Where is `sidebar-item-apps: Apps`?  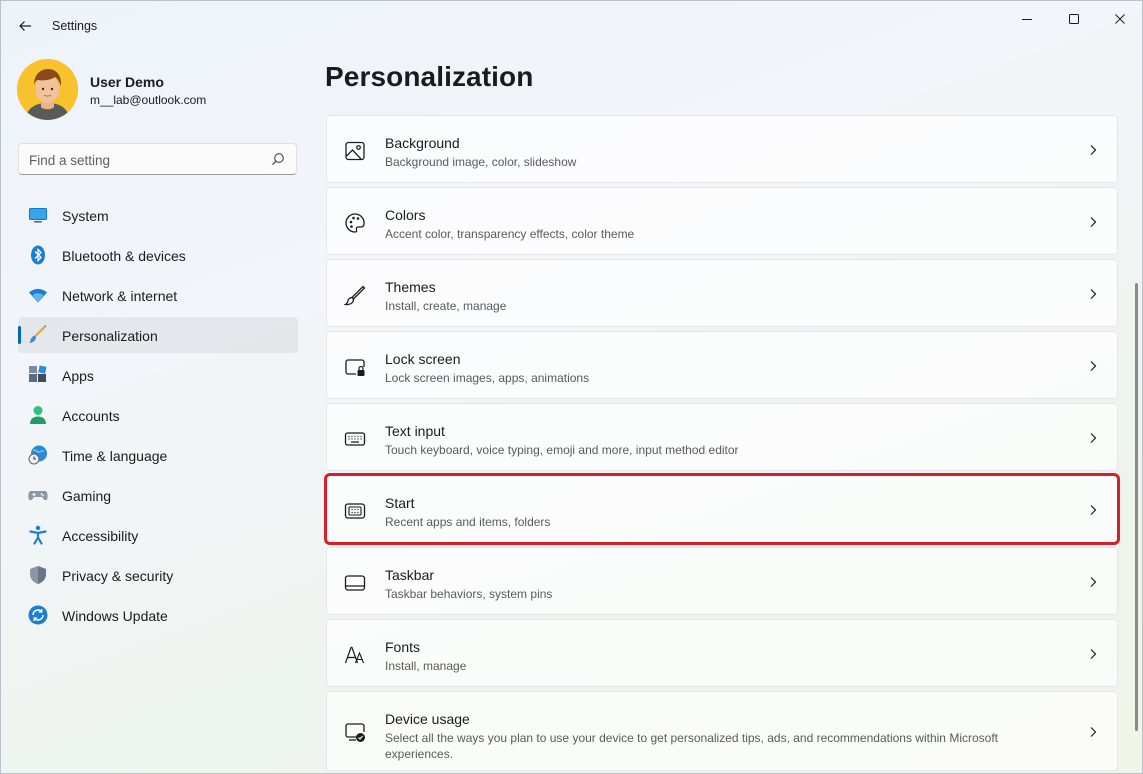
sidebar-item-apps: Apps is located at coordinates (158, 375).